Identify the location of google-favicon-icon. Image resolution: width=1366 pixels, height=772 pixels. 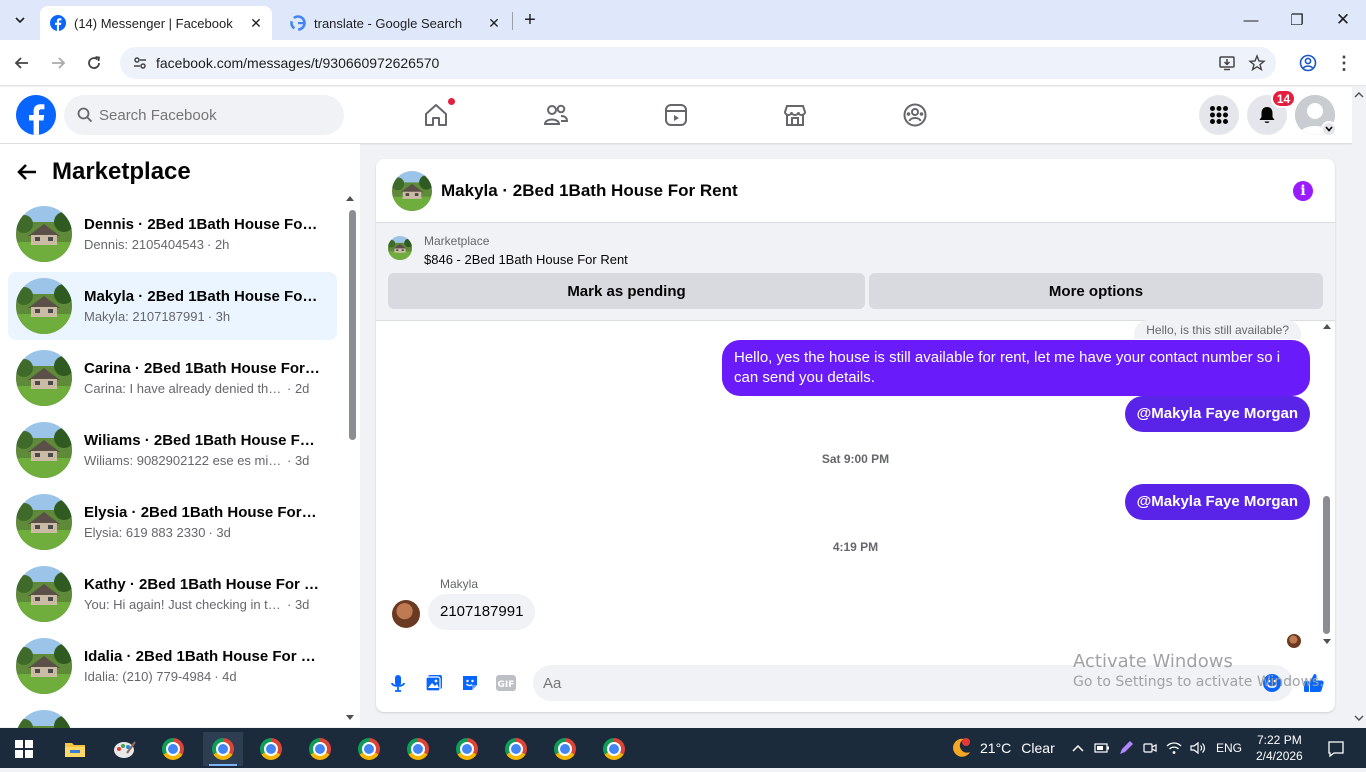
(298, 23).